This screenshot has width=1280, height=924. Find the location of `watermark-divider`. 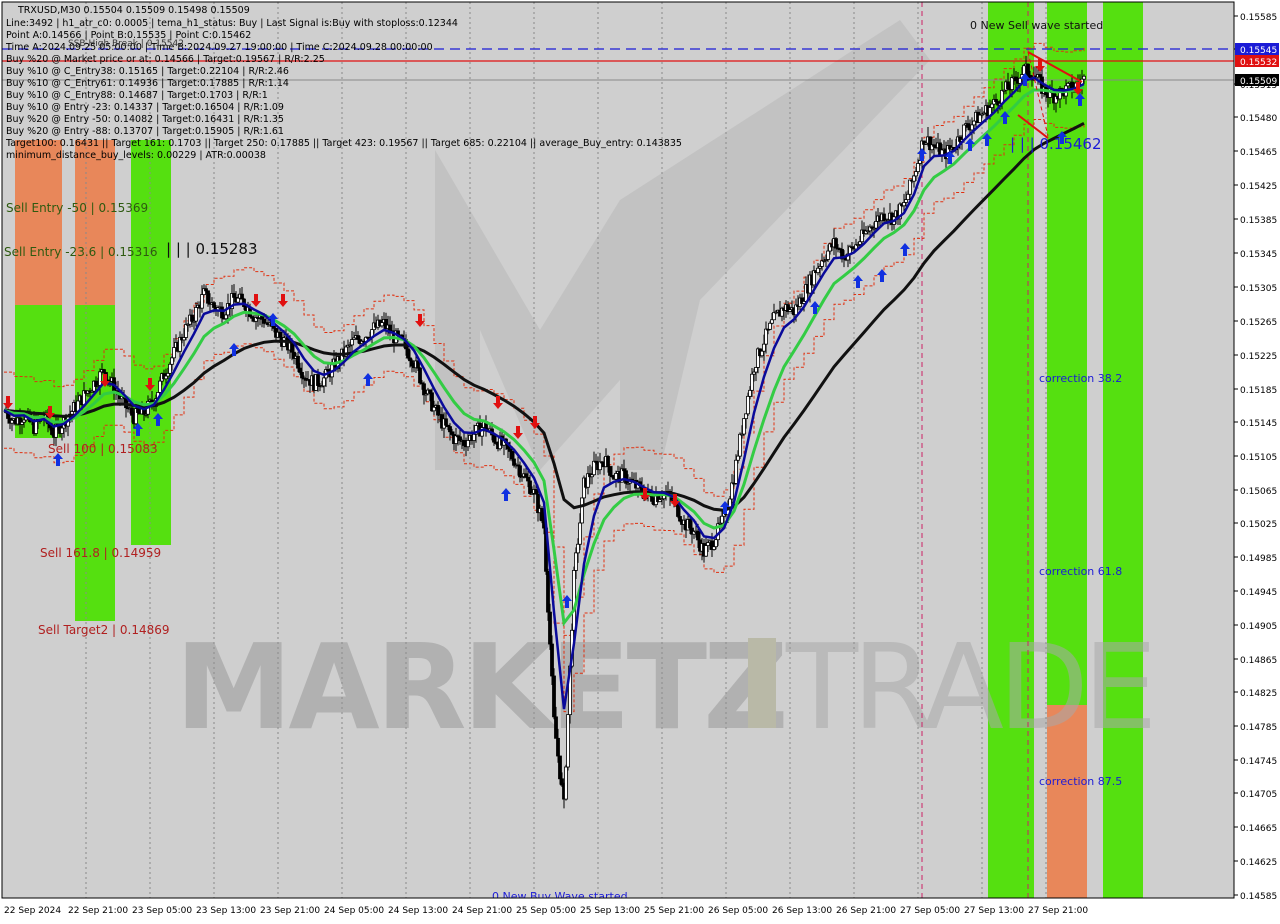

watermark-divider is located at coordinates (762, 683).